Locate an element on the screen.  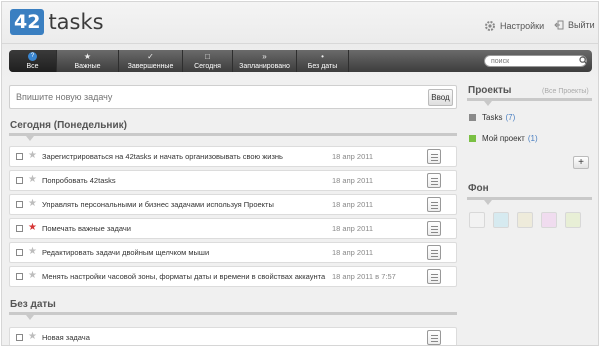
double-chevron-icon: » is located at coordinates (264, 56).